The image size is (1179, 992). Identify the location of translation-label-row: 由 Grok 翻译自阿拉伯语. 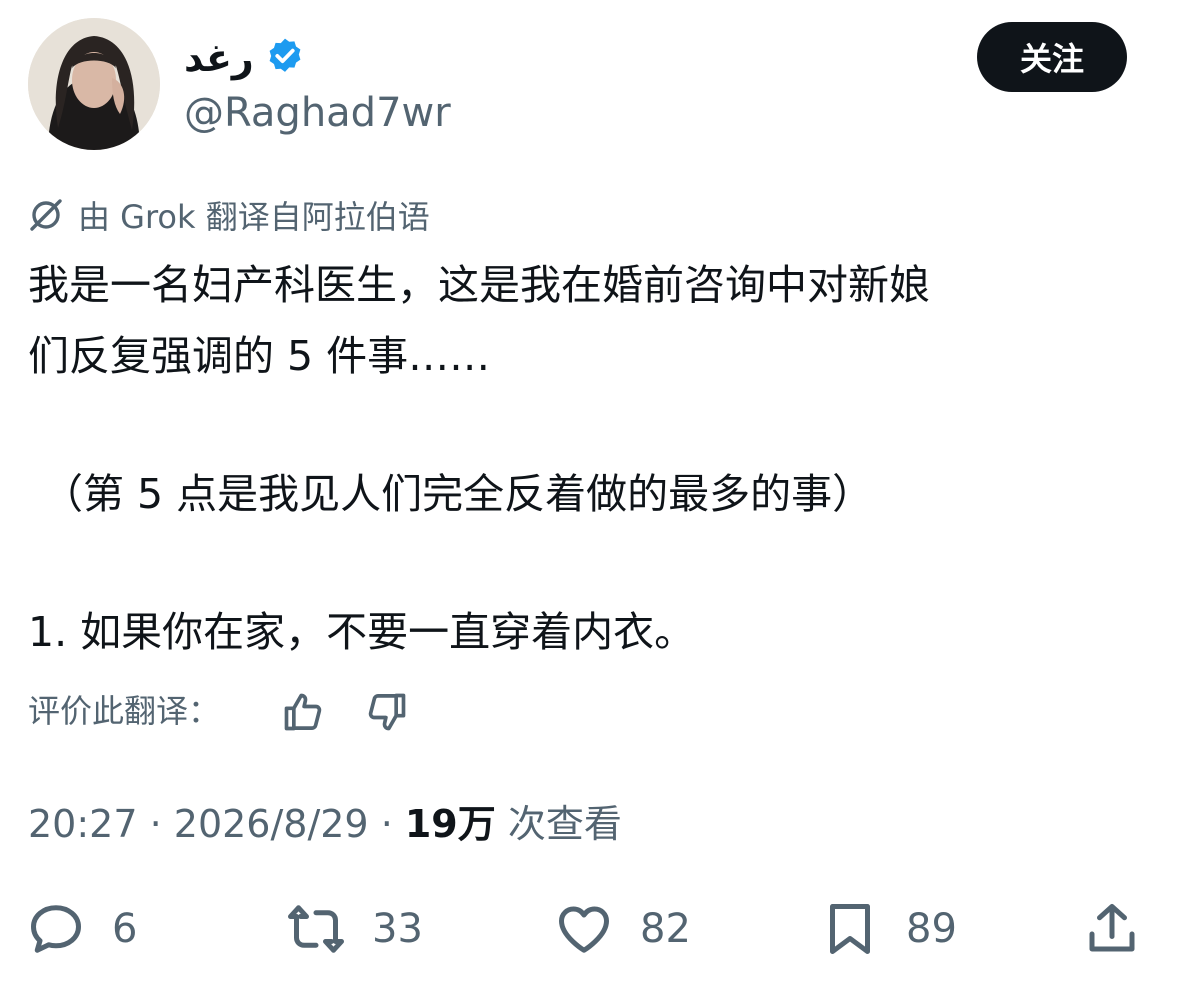
(229, 215).